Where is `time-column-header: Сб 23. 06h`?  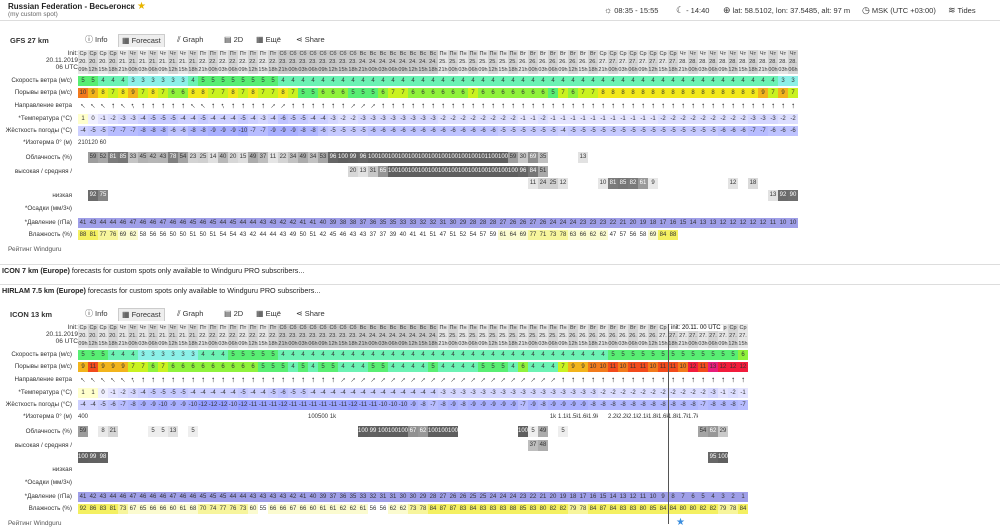
time-column-header: Сб 23. 06h is located at coordinates (313, 336).